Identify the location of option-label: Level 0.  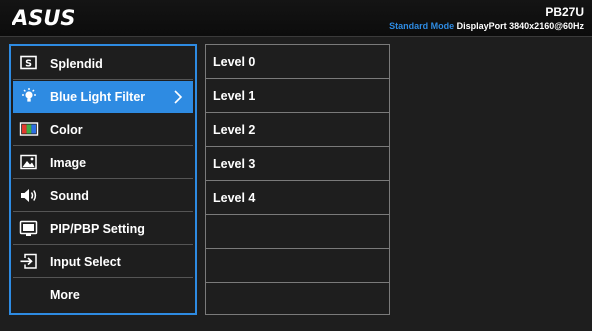
(234, 62).